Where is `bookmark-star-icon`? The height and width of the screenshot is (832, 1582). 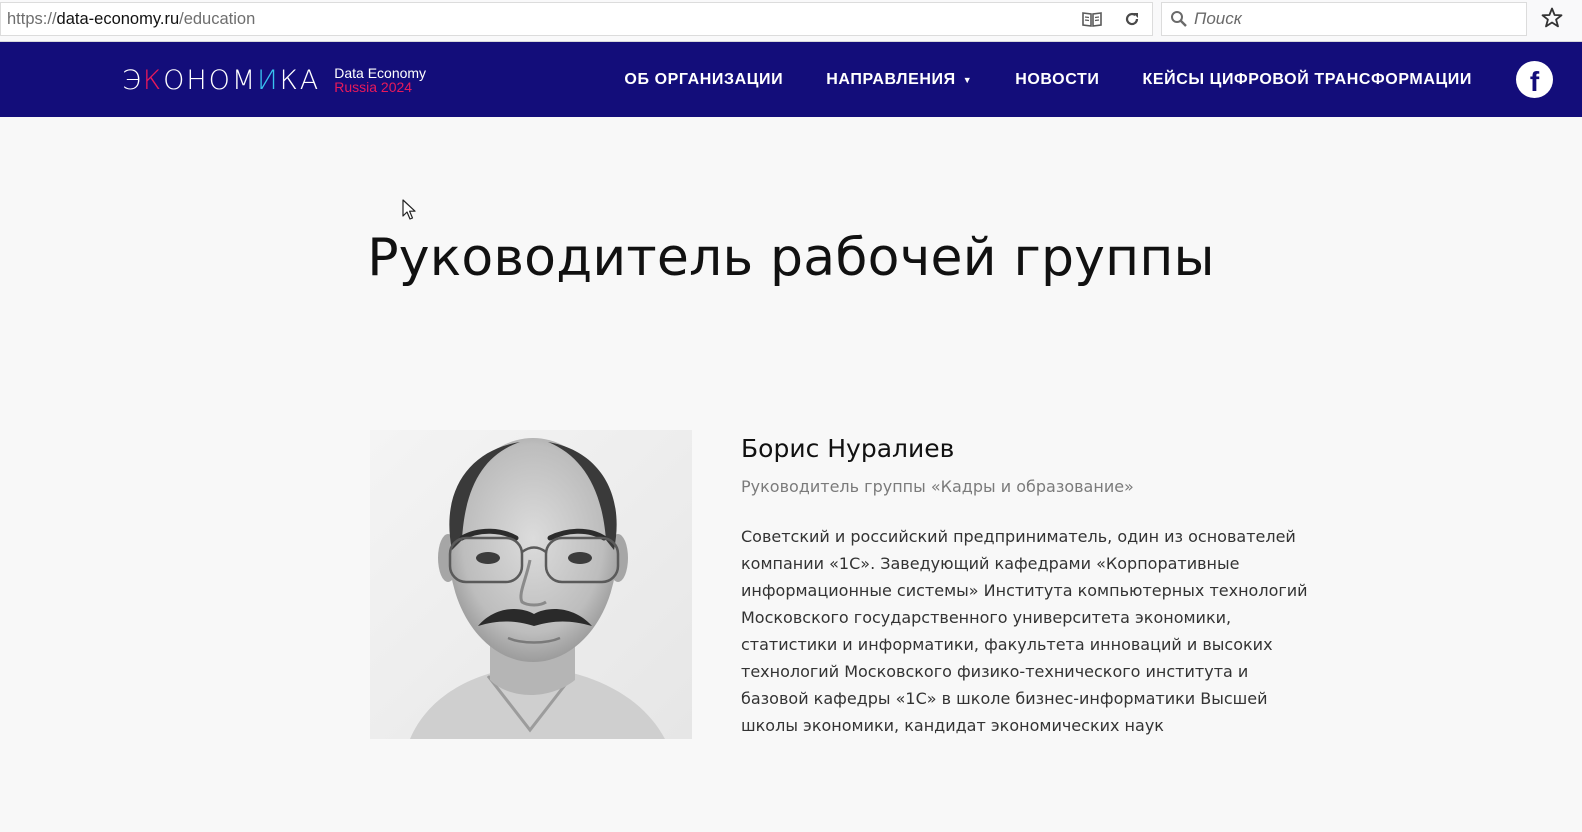
bookmark-star-icon is located at coordinates (1552, 18).